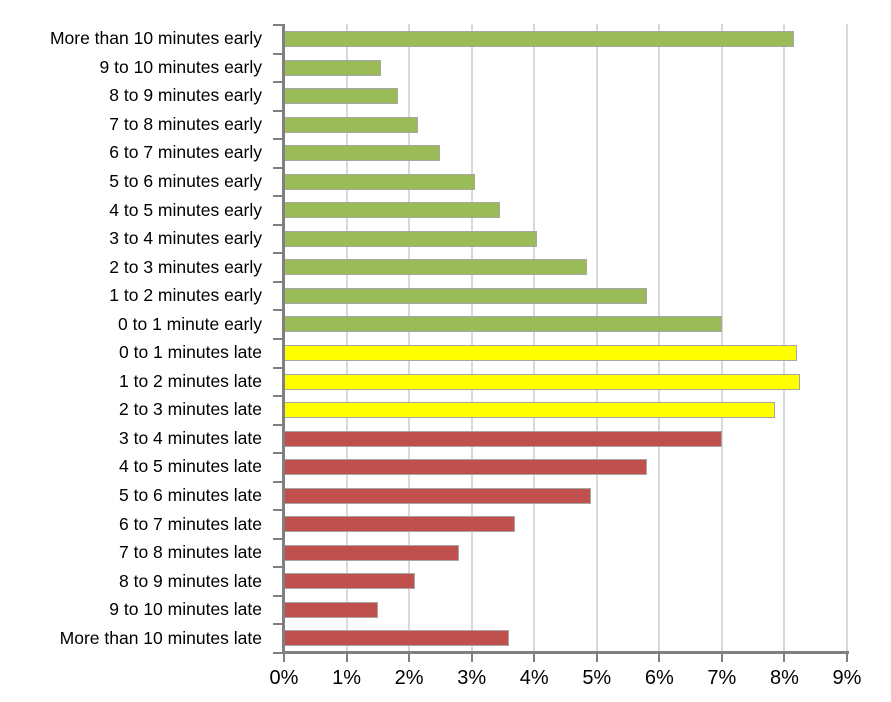 The image size is (891, 702). Describe the element at coordinates (409, 678) in the screenshot. I see `x-axis-tick-label: 2%` at that location.